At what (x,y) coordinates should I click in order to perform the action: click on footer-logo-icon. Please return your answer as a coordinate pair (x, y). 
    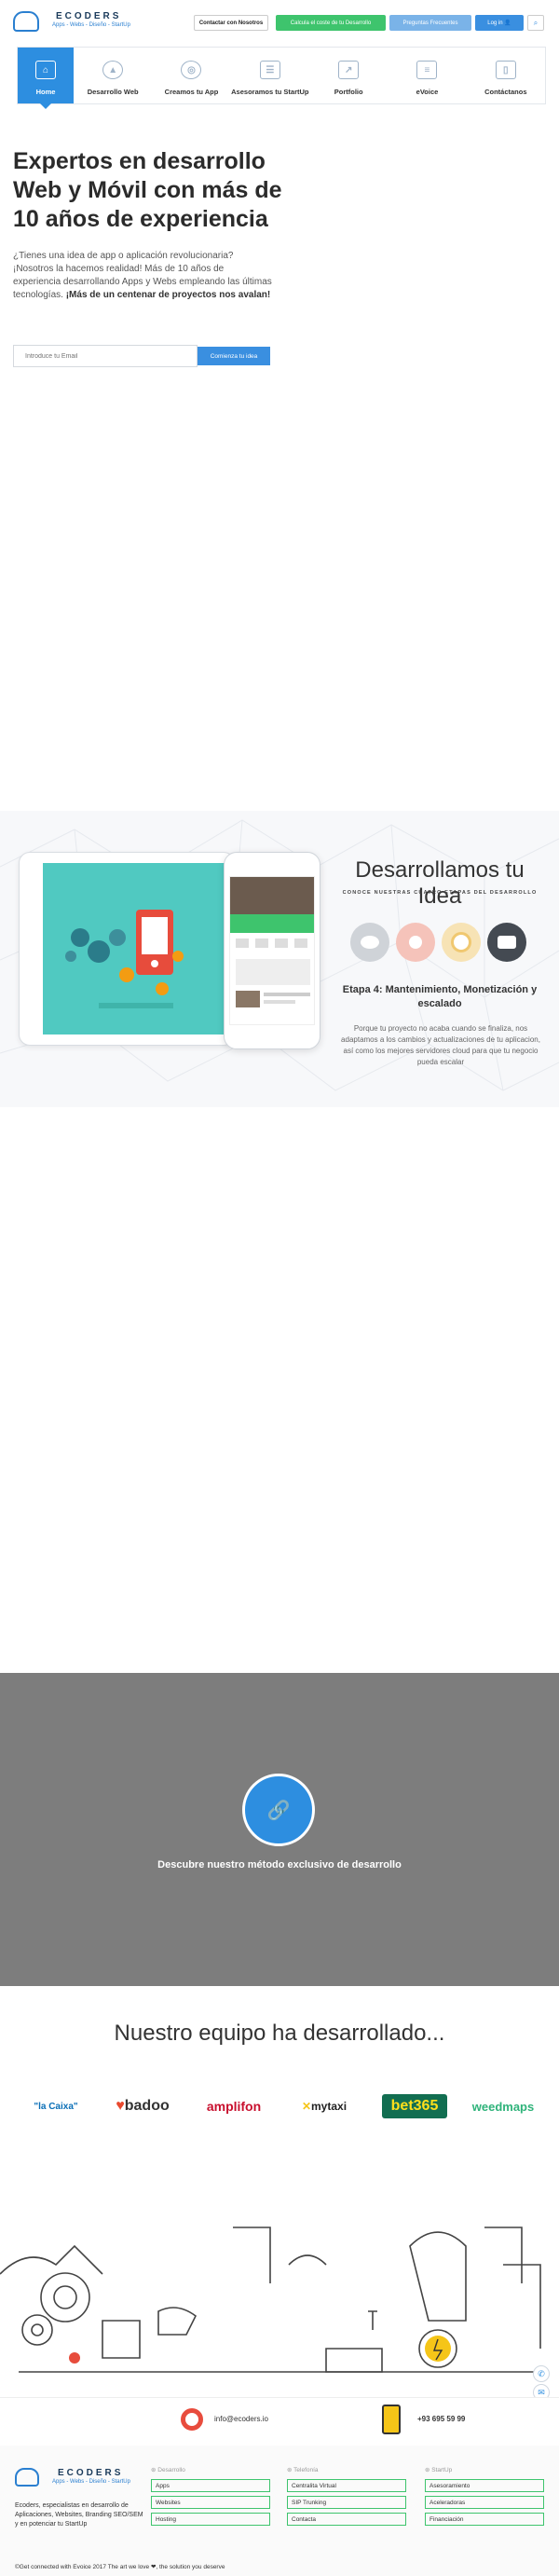
    Looking at the image, I should click on (27, 2477).